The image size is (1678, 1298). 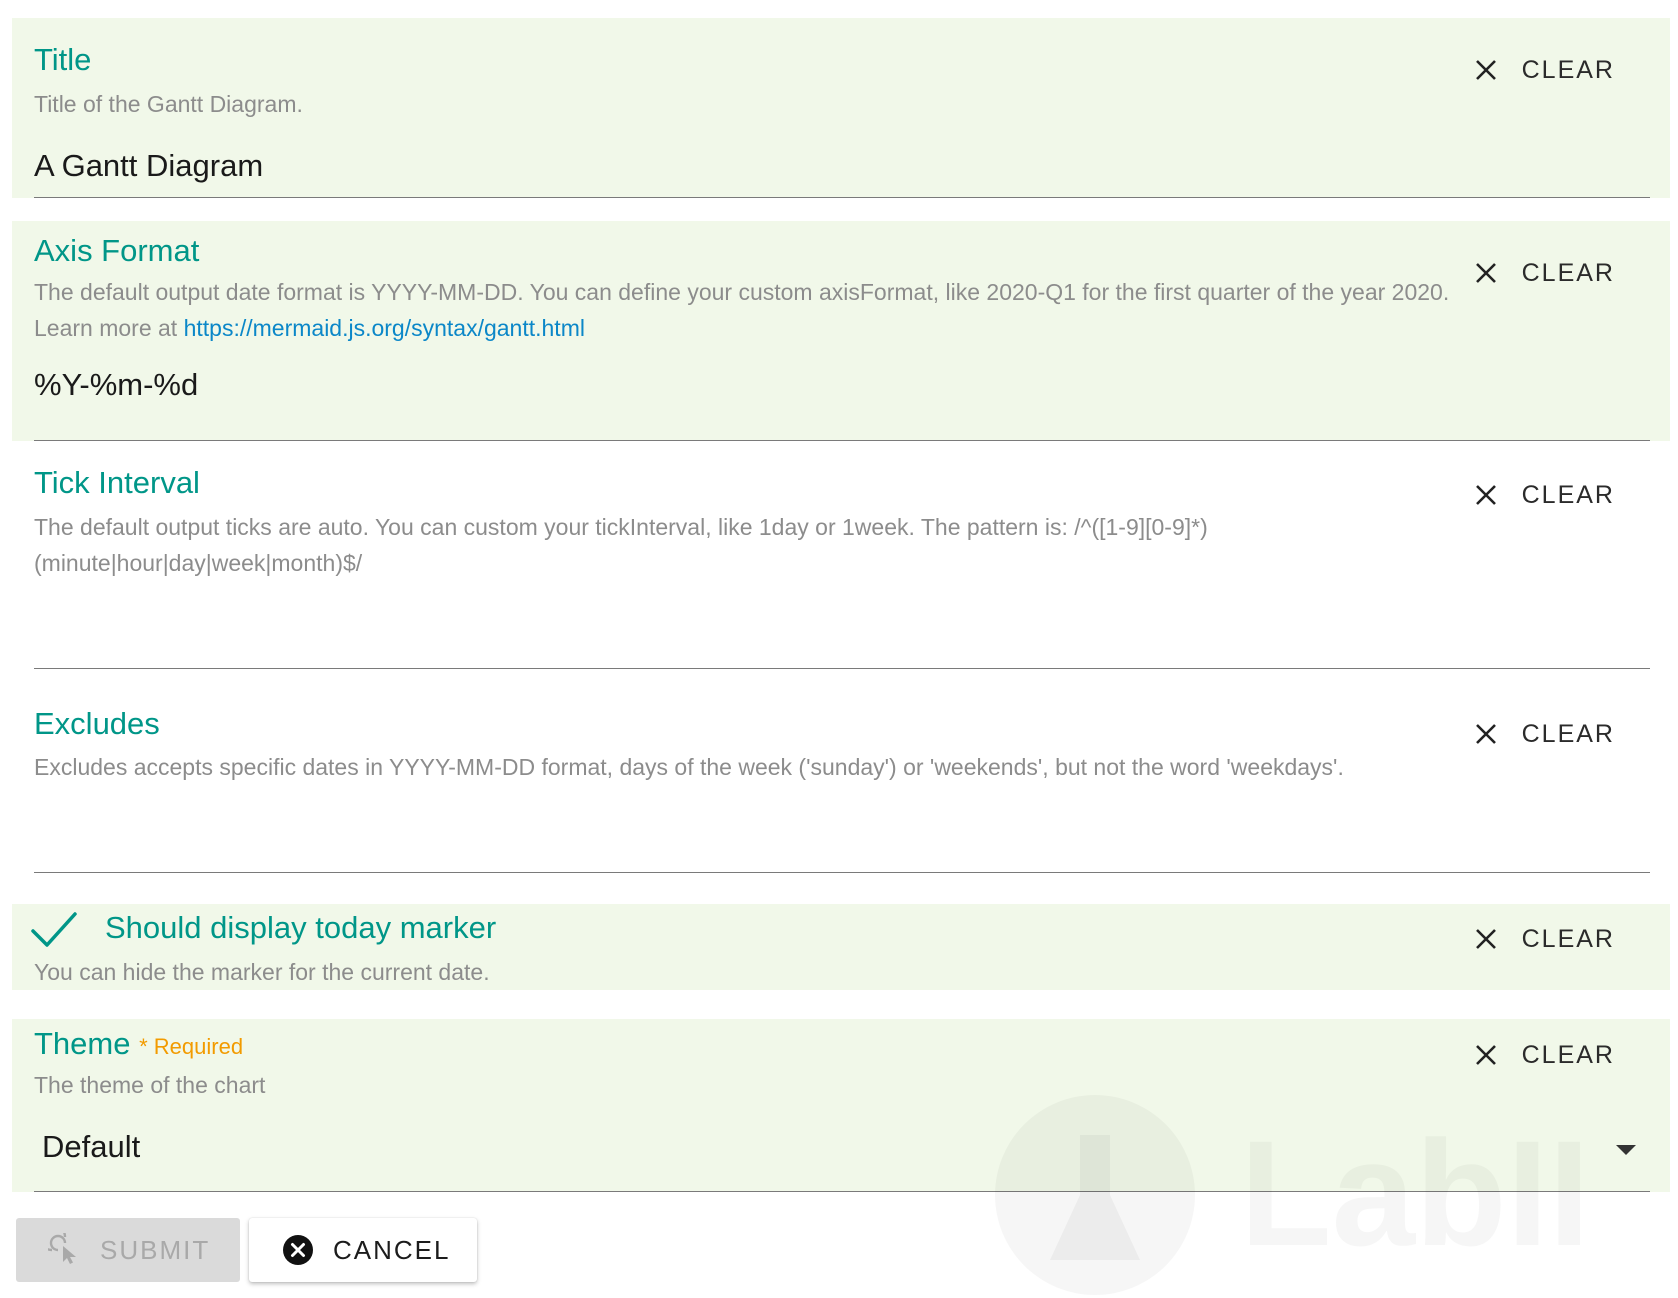 I want to click on tick-interval-clear-button: CLEAR, so click(x=1544, y=495).